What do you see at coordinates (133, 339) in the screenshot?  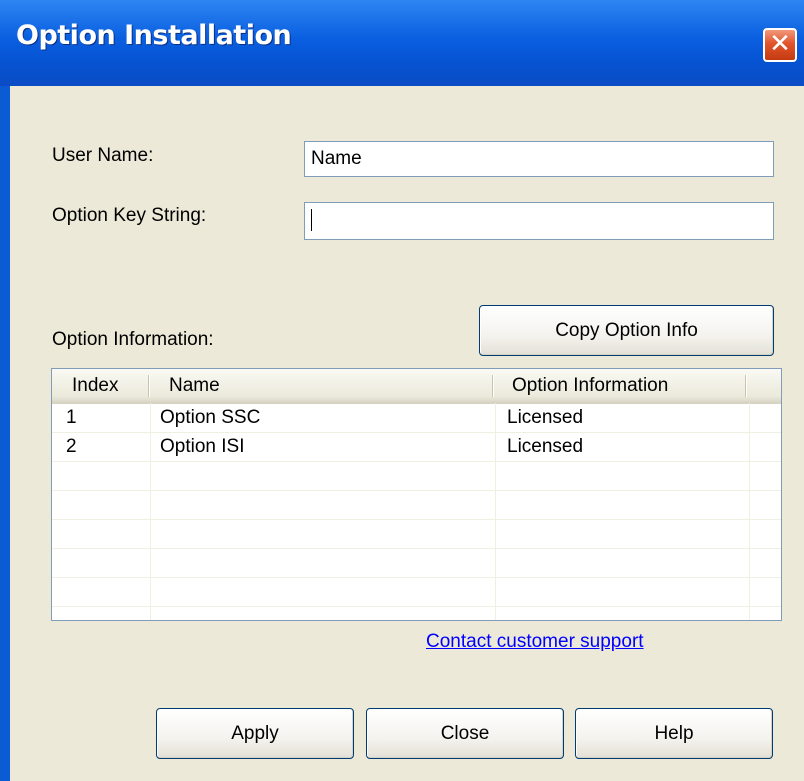 I see `option-information-label: Option Information:` at bounding box center [133, 339].